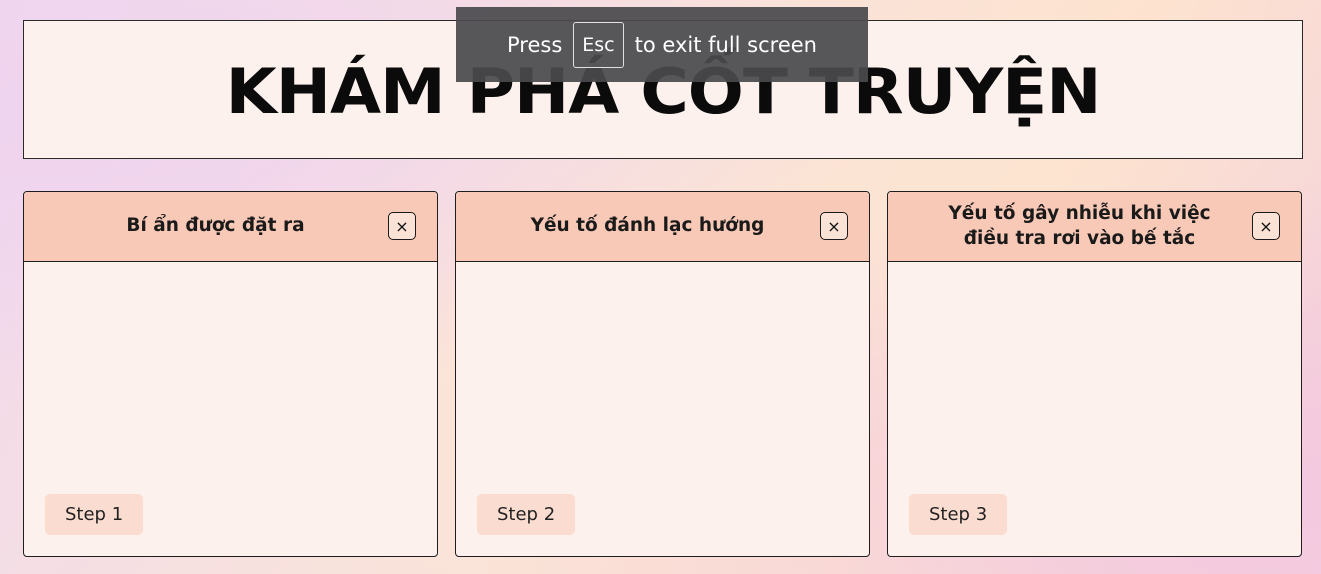  I want to click on step-badge: Step 3, so click(958, 514).